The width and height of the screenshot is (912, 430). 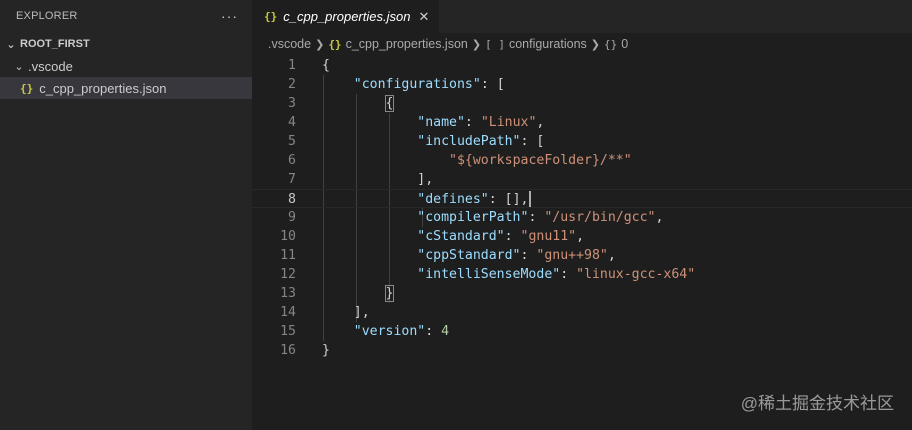 I want to click on json-string: "Linux", so click(x=508, y=122).